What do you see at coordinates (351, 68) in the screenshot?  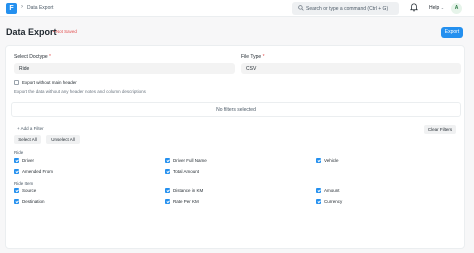 I see `file-type-select: CSV` at bounding box center [351, 68].